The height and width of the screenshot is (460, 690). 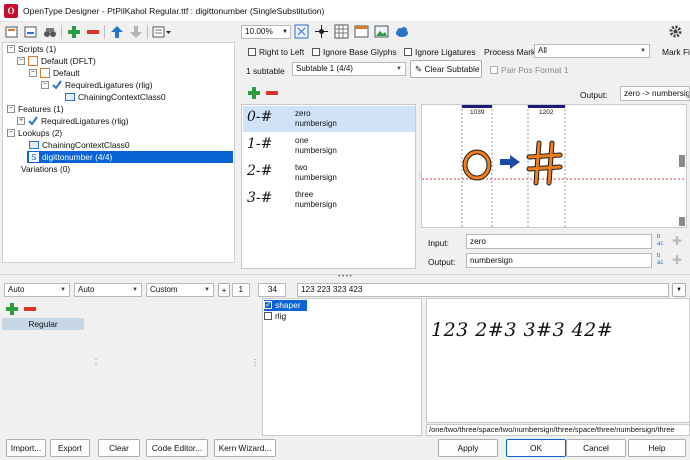 What do you see at coordinates (349, 69) in the screenshot?
I see `subtable-select: Subtable 1 (4/4) ▼` at bounding box center [349, 69].